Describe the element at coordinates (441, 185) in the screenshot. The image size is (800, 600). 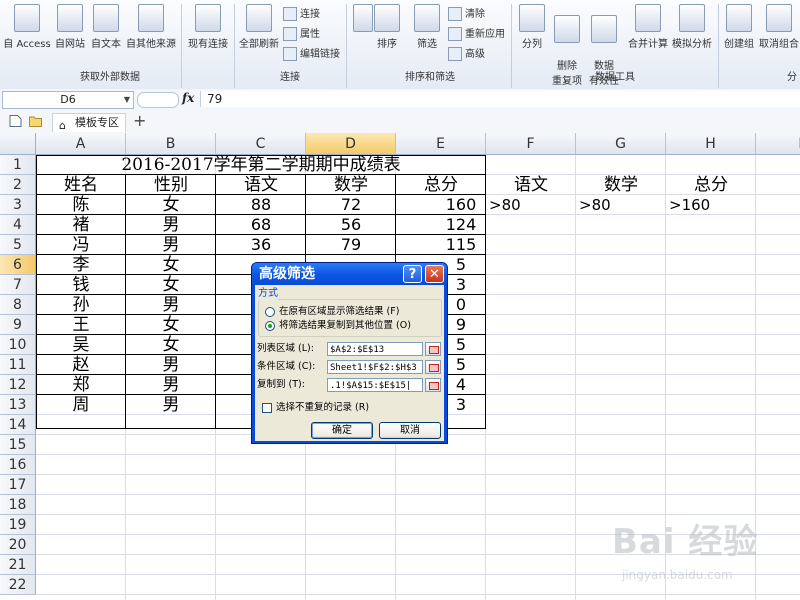
I see `header-cell: 总分` at that location.